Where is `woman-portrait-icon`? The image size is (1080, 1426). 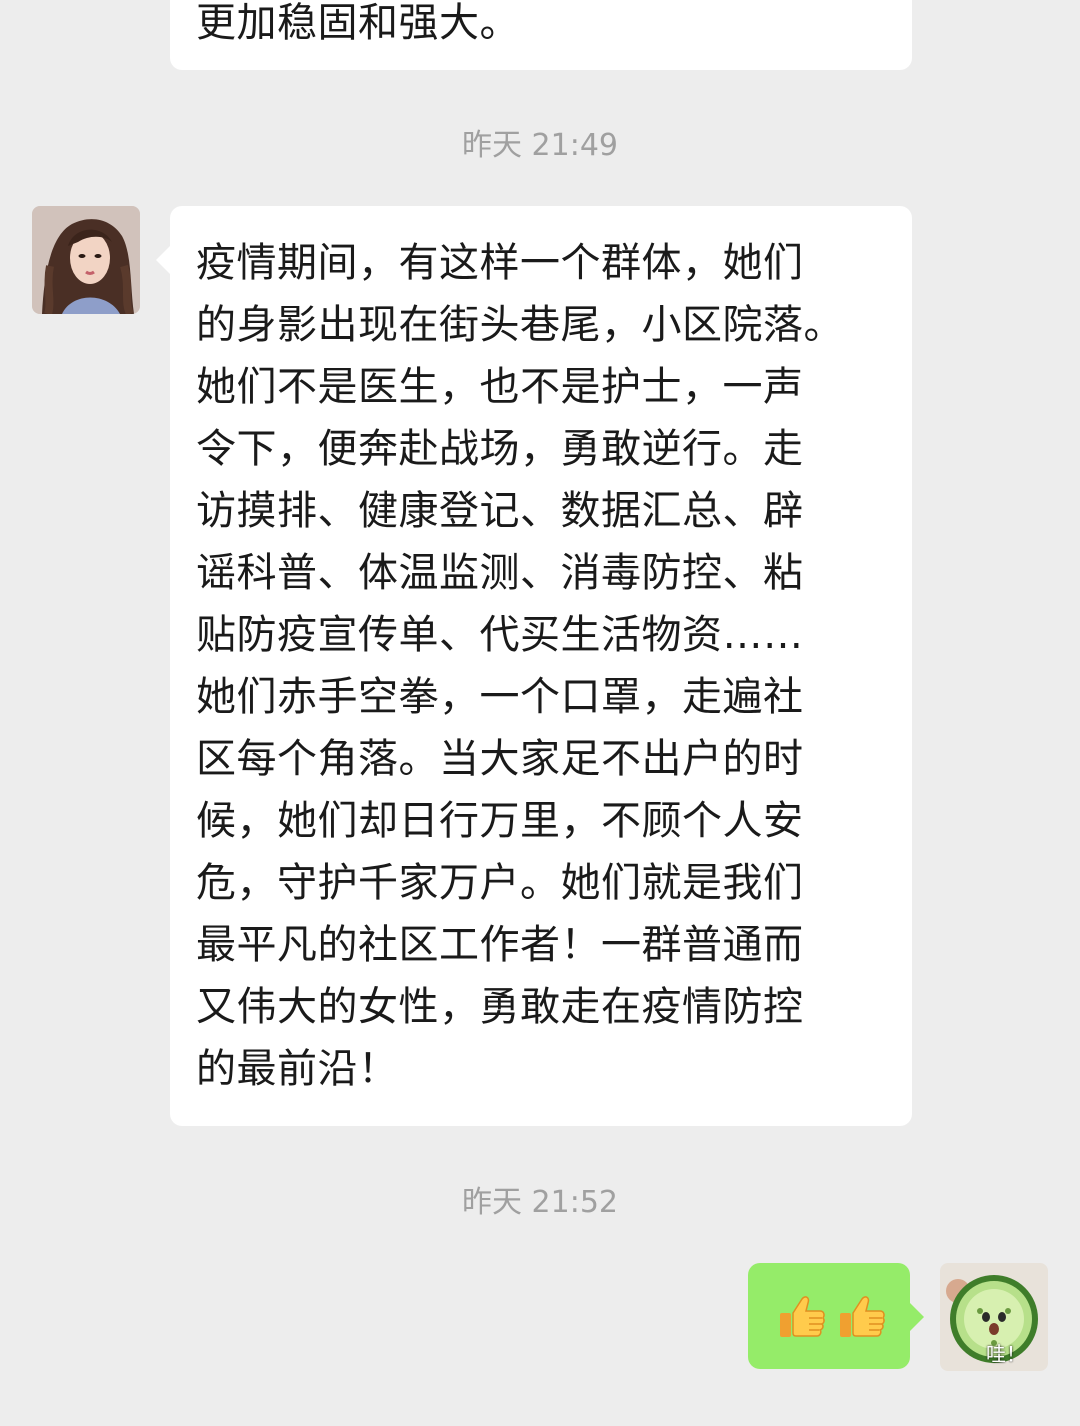
woman-portrait-icon is located at coordinates (86, 260).